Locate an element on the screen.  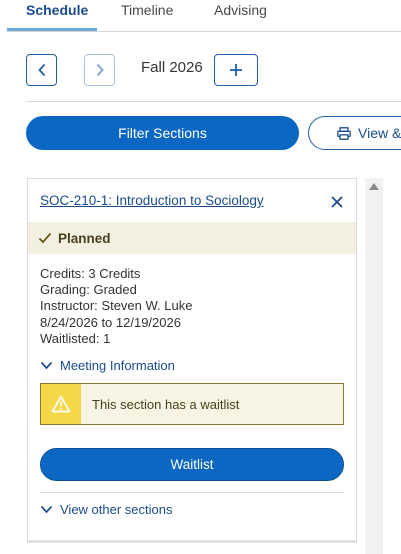
status-label: Planned is located at coordinates (84, 238).